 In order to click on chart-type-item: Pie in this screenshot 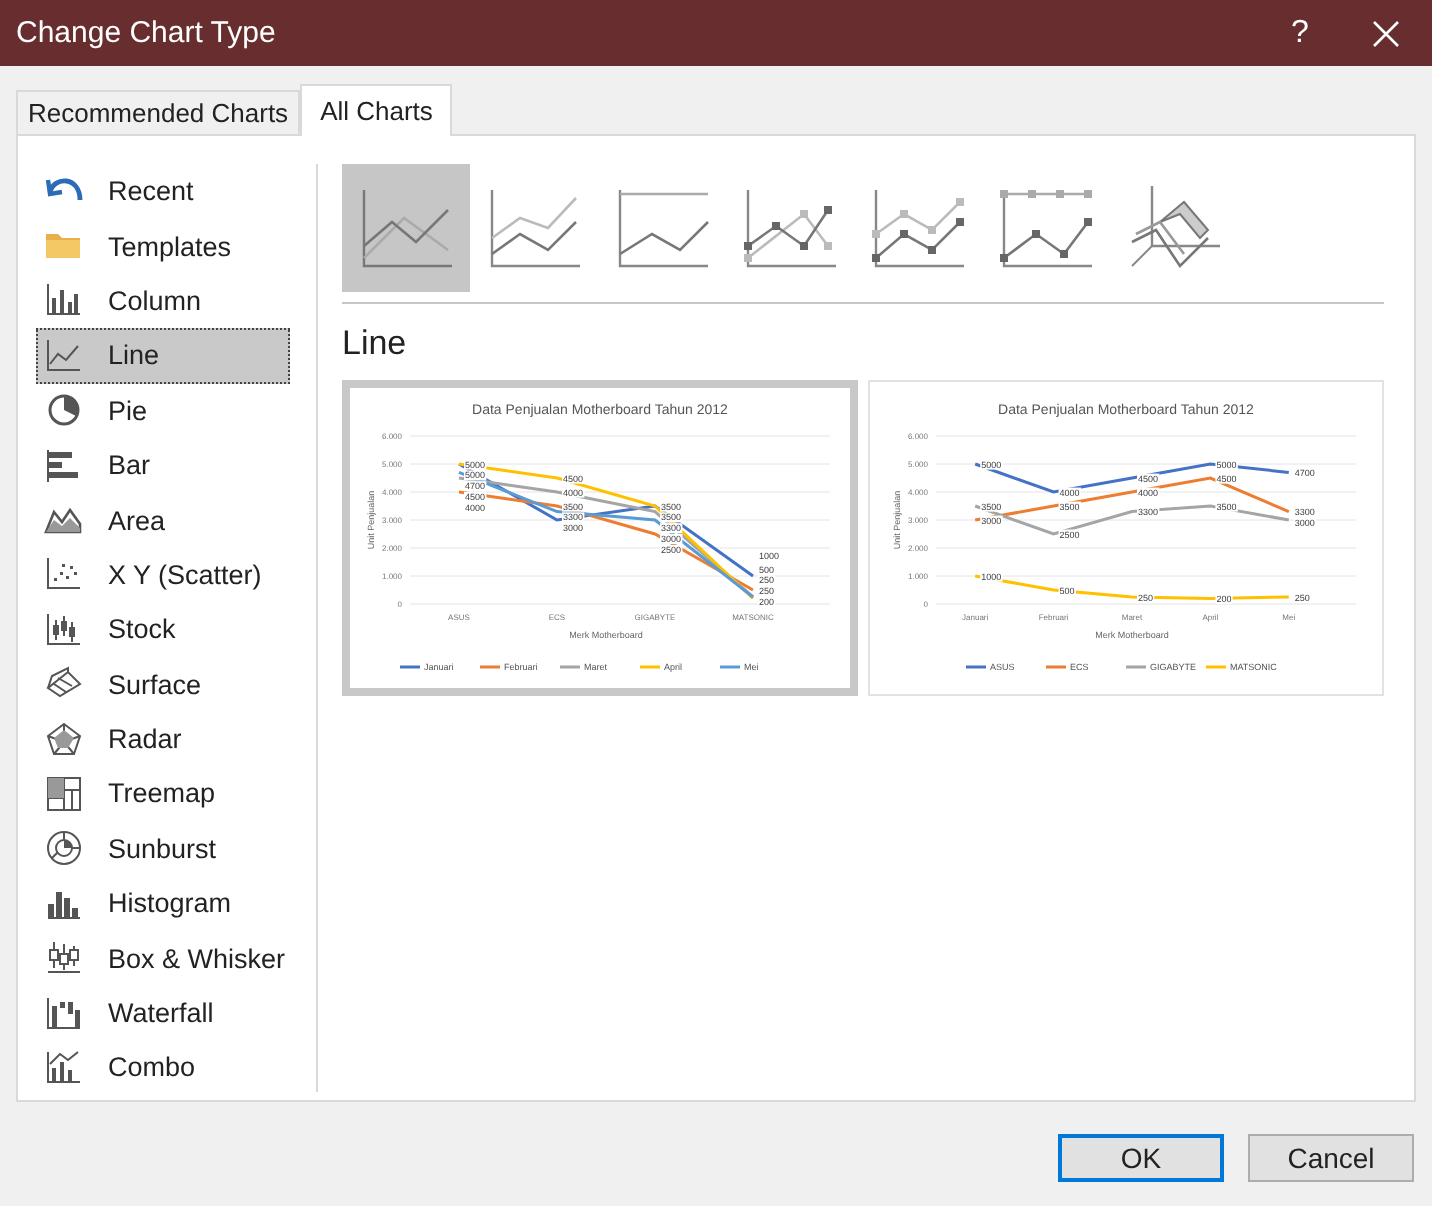, I will do `click(163, 410)`.